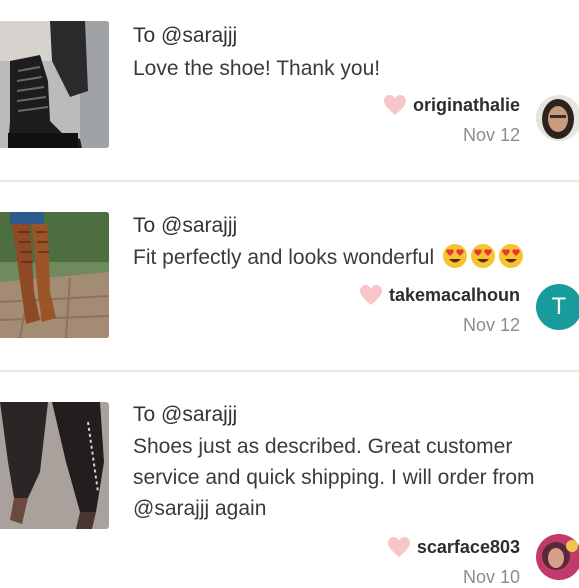  Describe the element at coordinates (466, 105) in the screenshot. I see `reviewer-username: originathalie` at that location.